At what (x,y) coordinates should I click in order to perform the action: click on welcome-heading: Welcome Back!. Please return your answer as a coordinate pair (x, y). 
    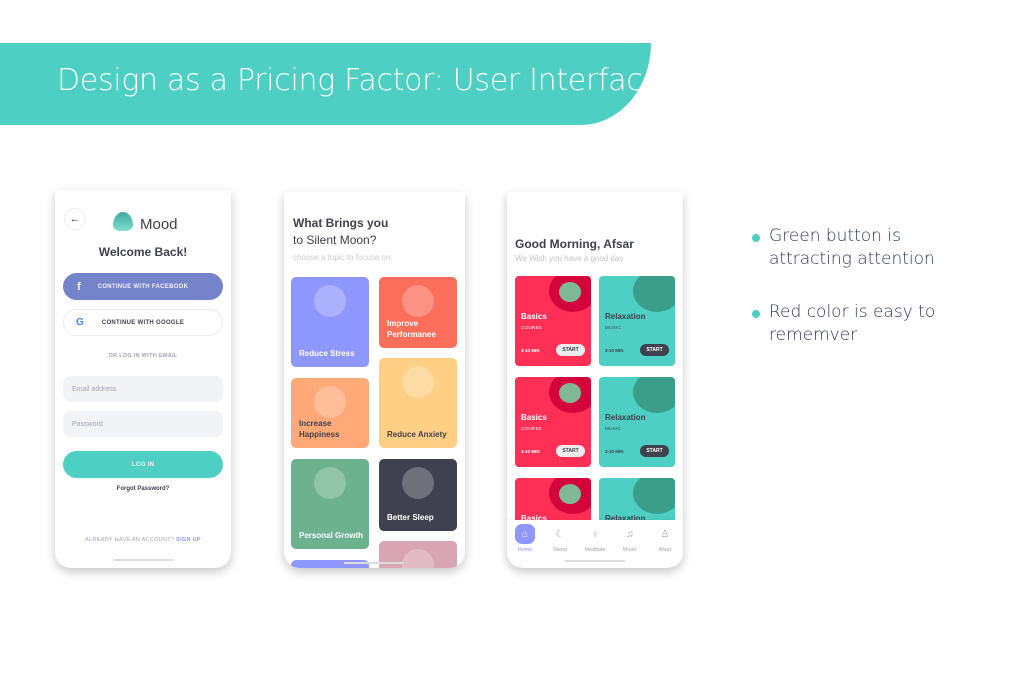
    Looking at the image, I should click on (143, 252).